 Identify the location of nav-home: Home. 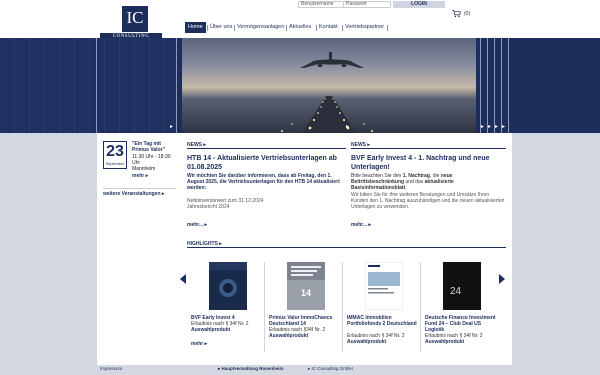
(195, 27).